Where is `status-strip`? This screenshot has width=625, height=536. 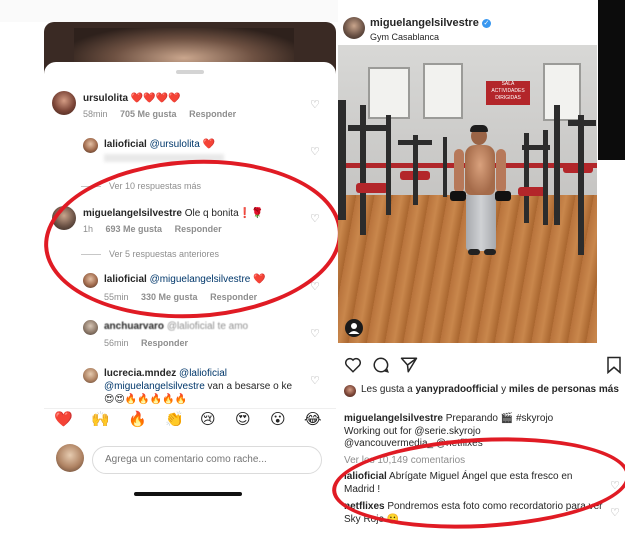
status-strip is located at coordinates (169, 11).